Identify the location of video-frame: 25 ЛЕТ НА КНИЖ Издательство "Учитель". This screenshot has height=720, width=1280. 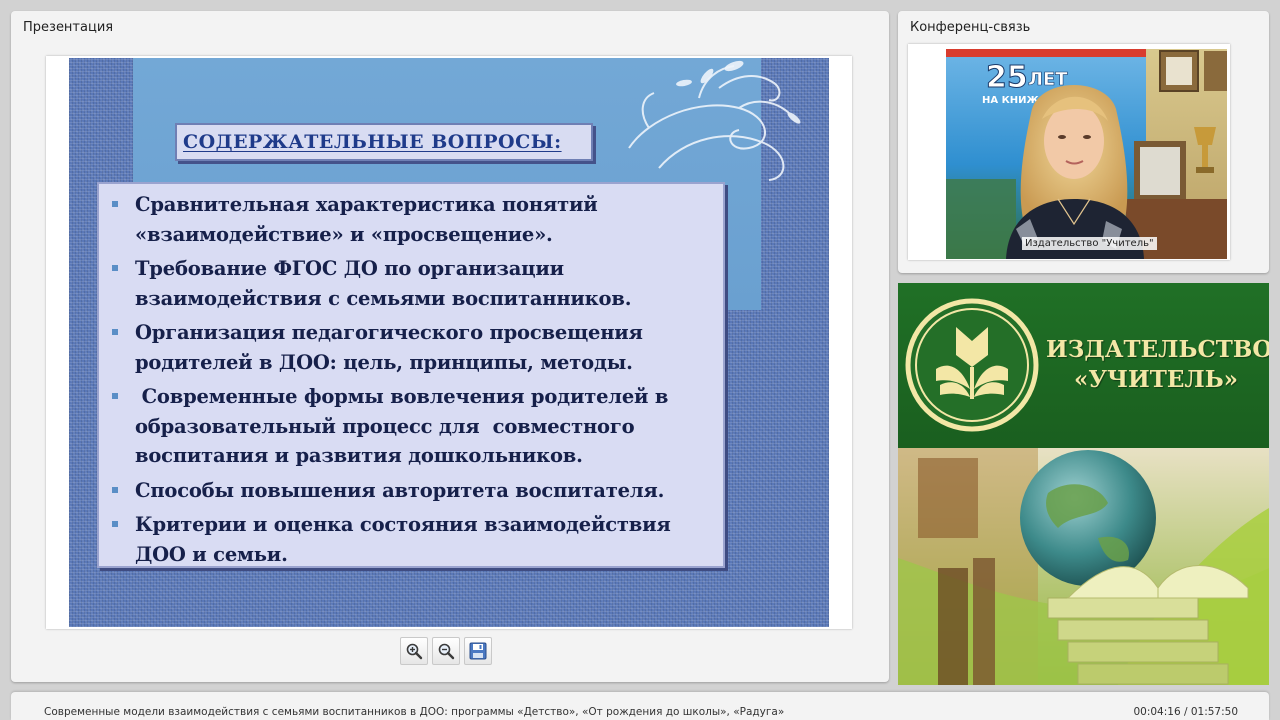
(1069, 152).